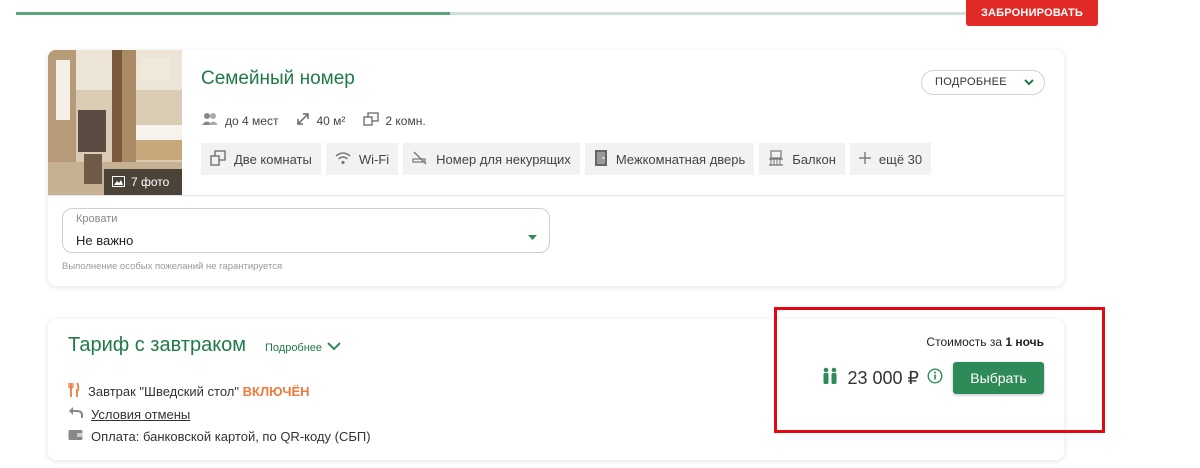 The width and height of the screenshot is (1200, 468). Describe the element at coordinates (75, 436) in the screenshot. I see `wallet-icon` at that location.